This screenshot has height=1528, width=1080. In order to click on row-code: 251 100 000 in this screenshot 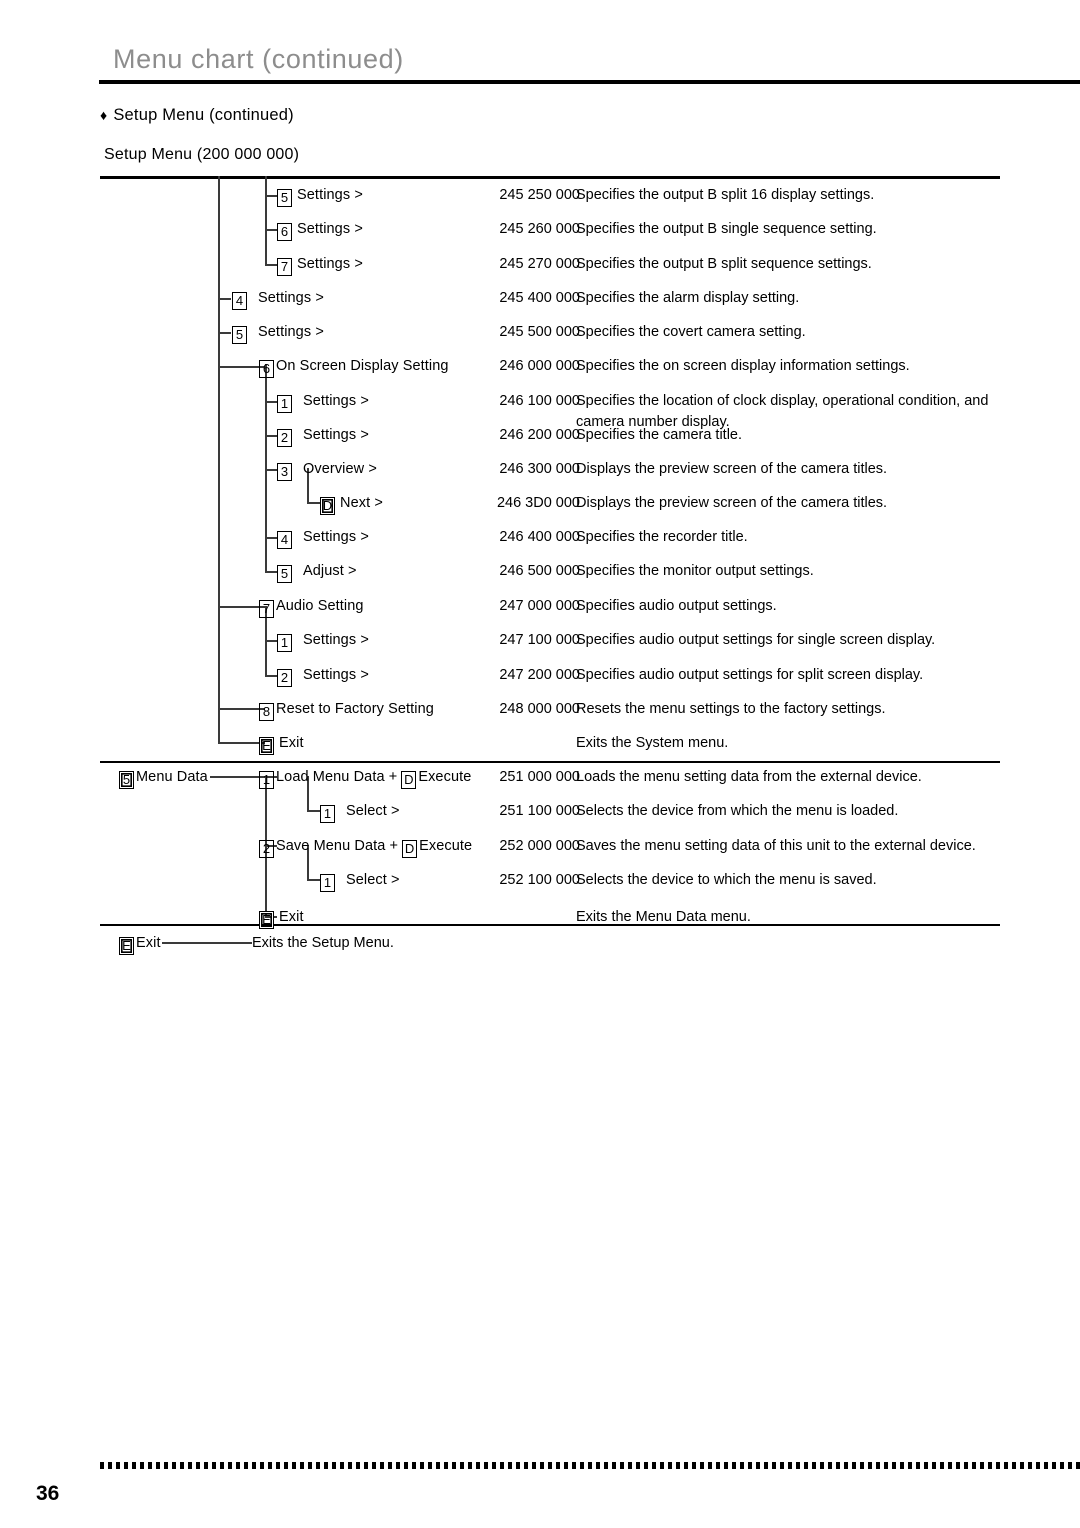, I will do `click(539, 811)`.